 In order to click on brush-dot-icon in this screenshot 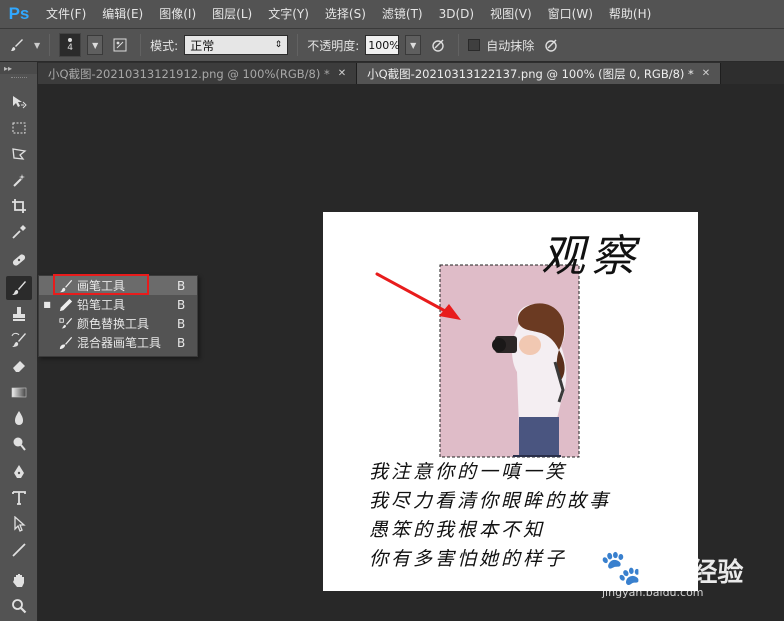, I will do `click(70, 39)`.